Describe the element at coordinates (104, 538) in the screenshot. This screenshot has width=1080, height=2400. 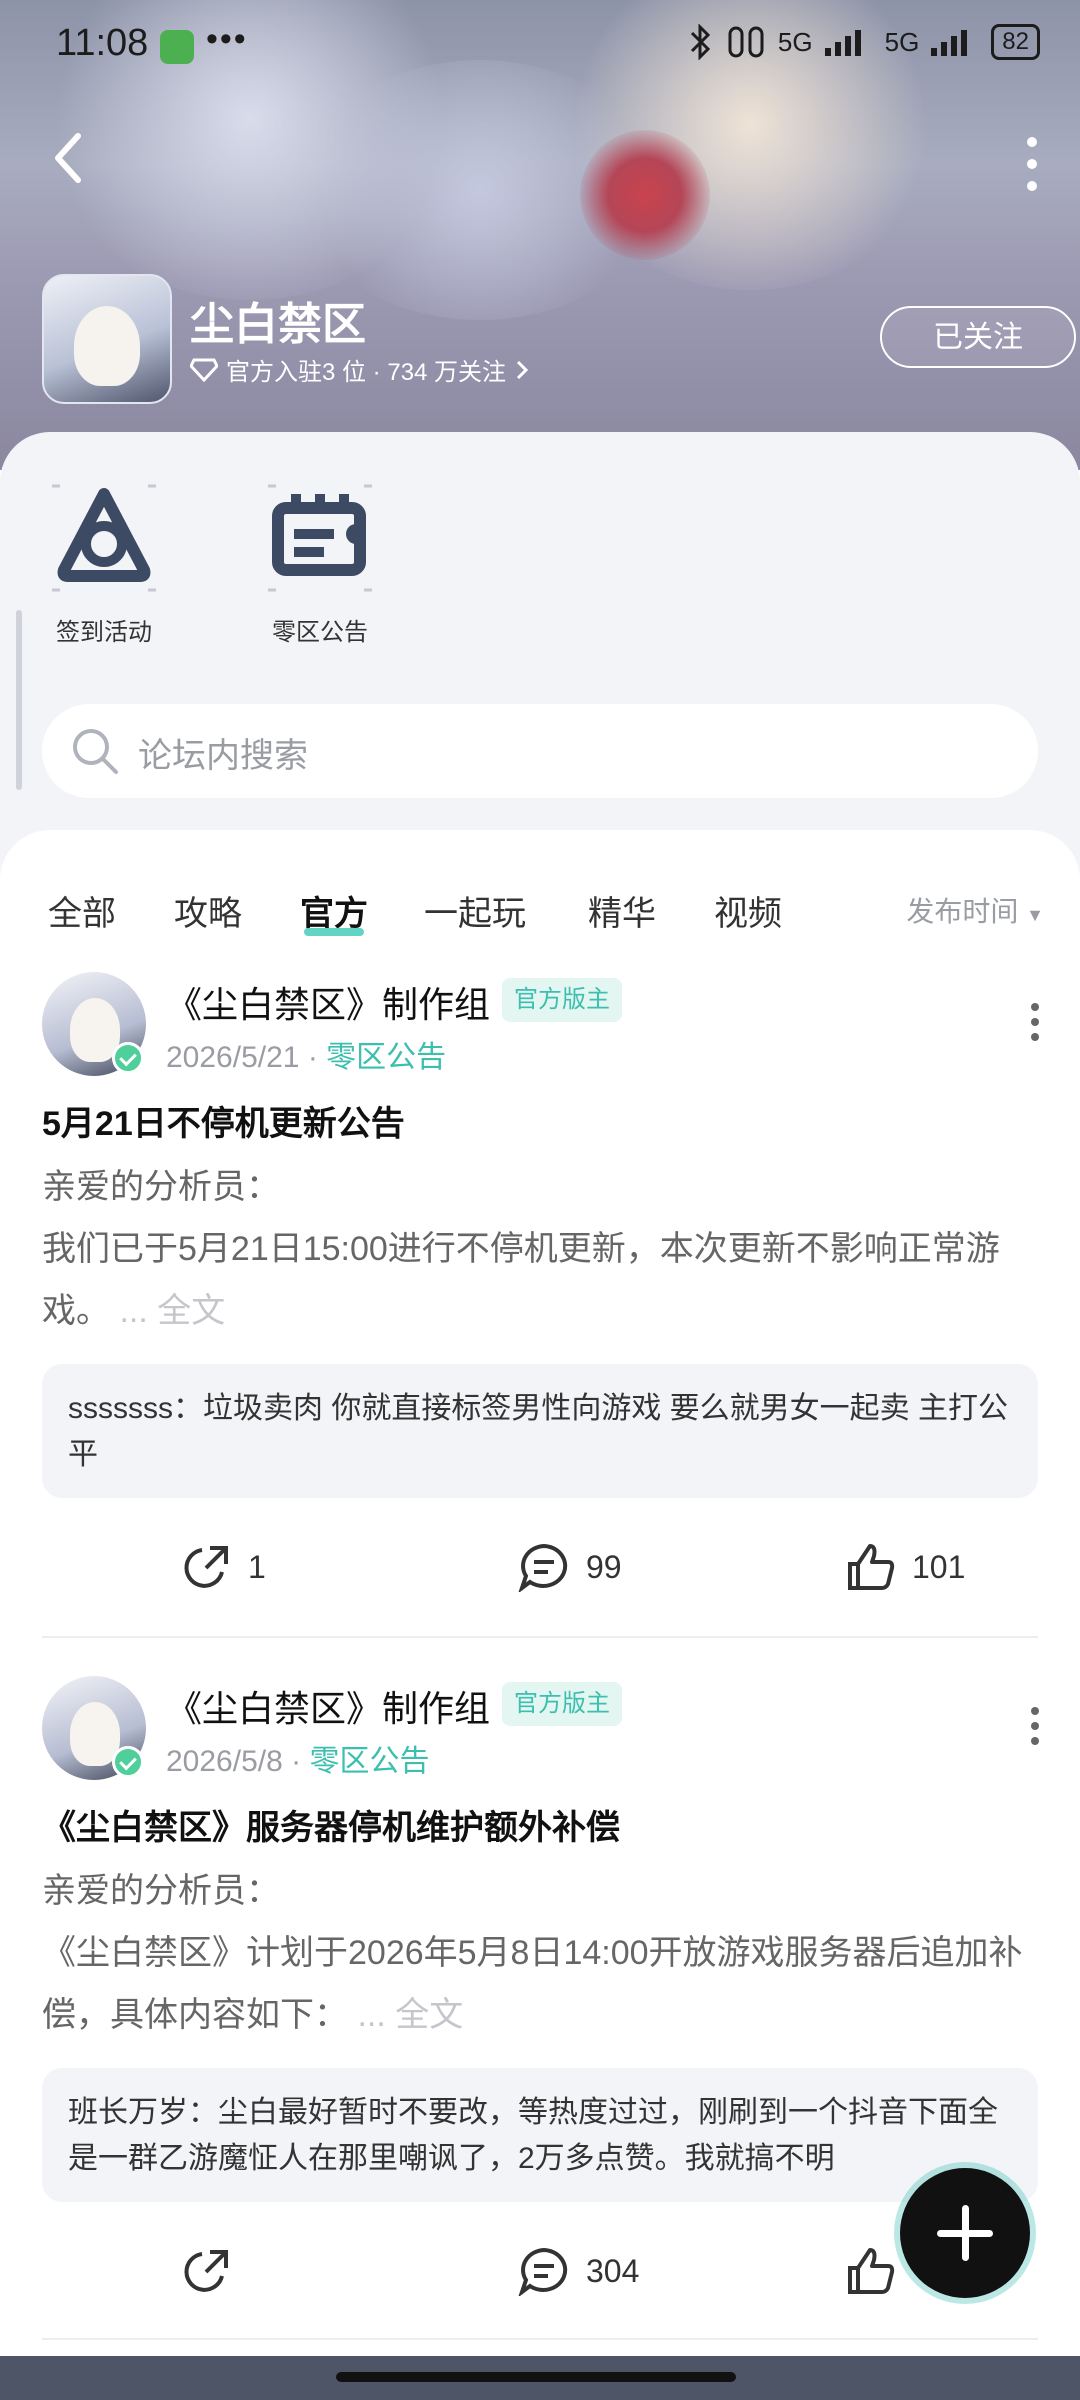
I see `signin-icon` at that location.